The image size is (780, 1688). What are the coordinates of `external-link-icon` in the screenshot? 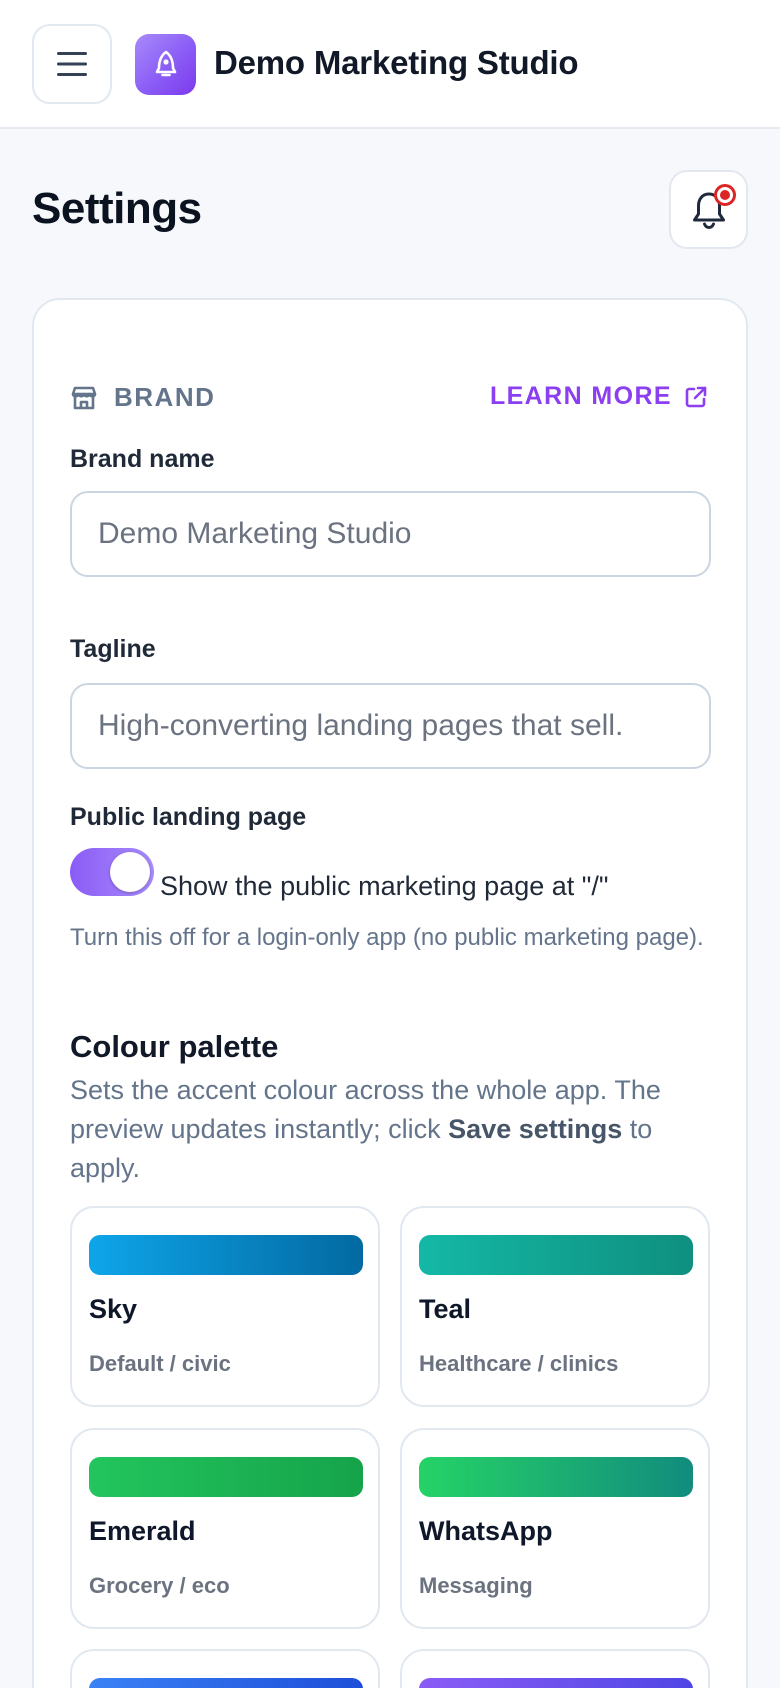 It's located at (696, 396).